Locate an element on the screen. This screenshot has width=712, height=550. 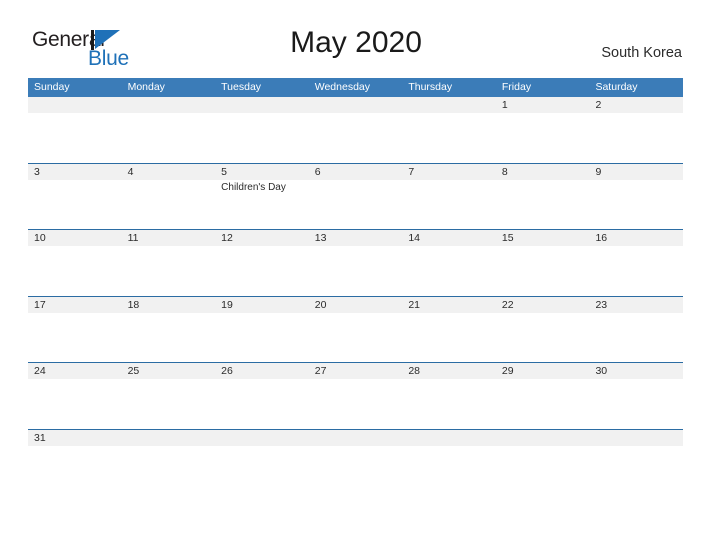
day-cell: 26 is located at coordinates (262, 396).